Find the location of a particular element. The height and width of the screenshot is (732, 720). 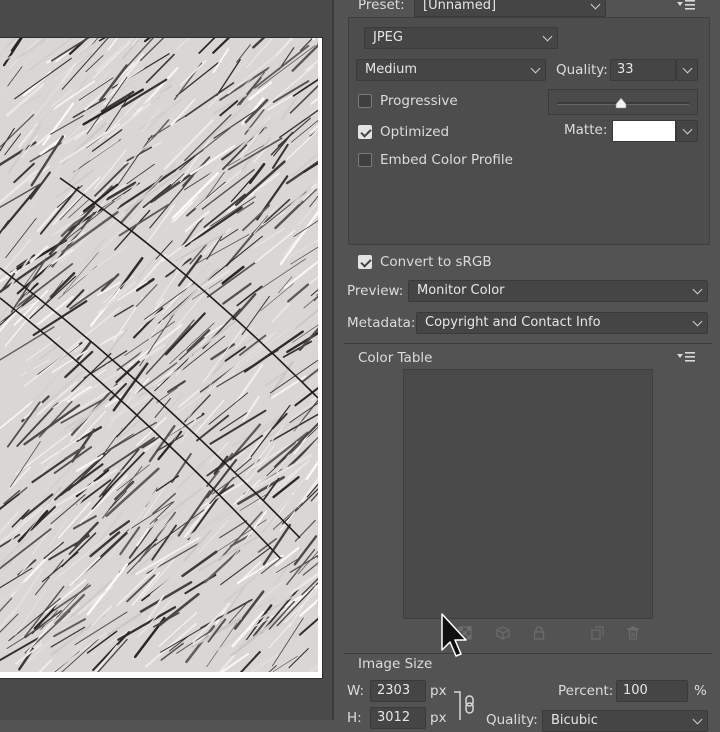

image-size-title: Image Size is located at coordinates (395, 664).